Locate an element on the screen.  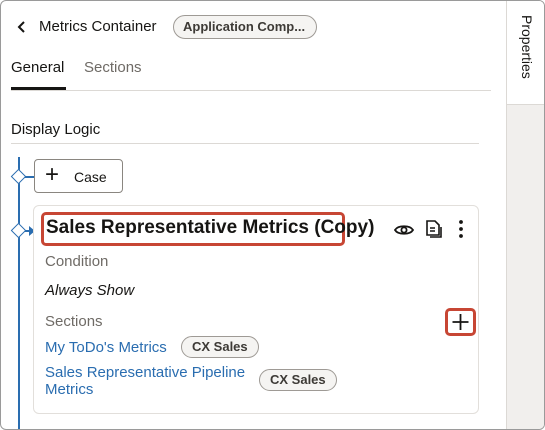
condition-value: Always Show is located at coordinates (90, 290).